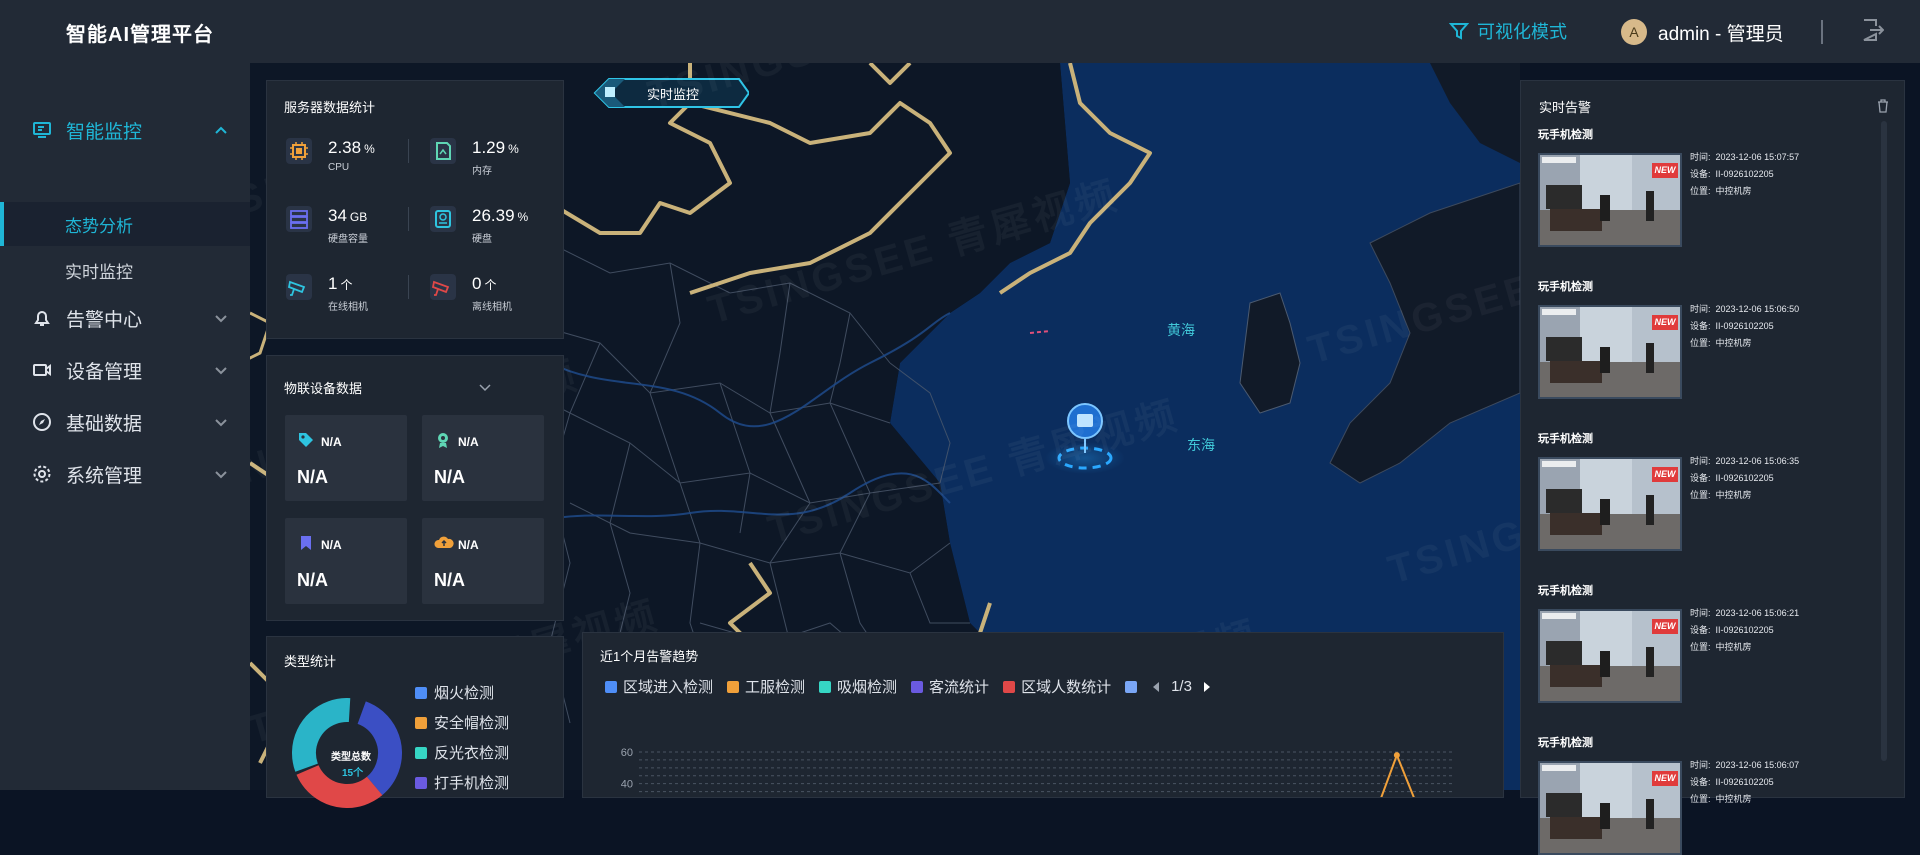  What do you see at coordinates (484, 283) in the screenshot?
I see `offline-camera-value: 0个` at bounding box center [484, 283].